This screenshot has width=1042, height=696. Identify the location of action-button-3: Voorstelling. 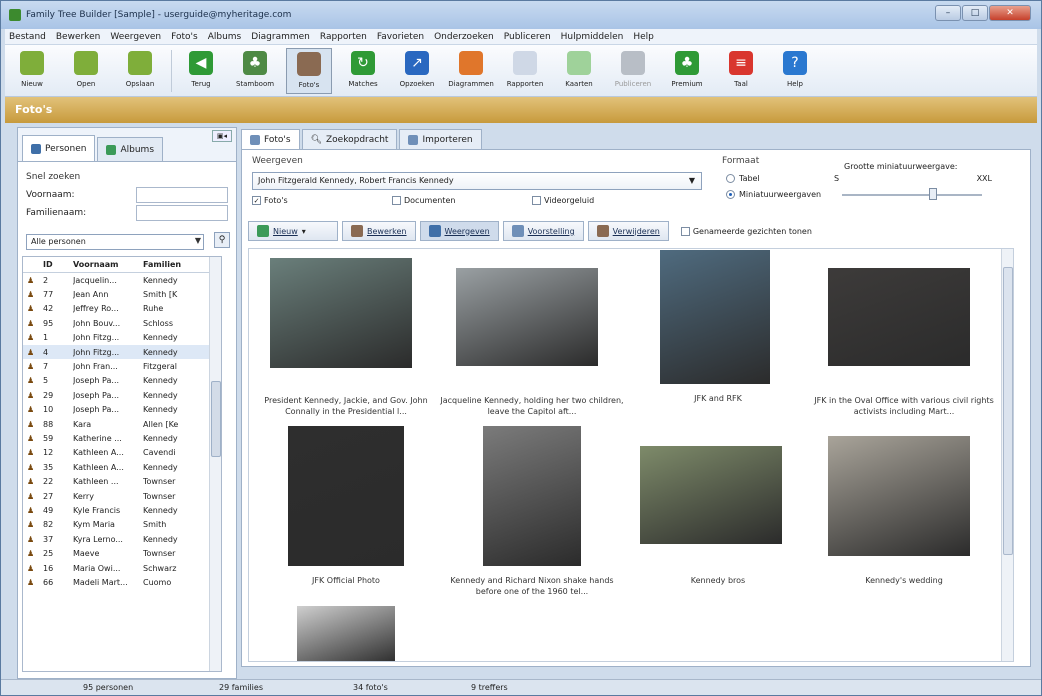
(543, 231).